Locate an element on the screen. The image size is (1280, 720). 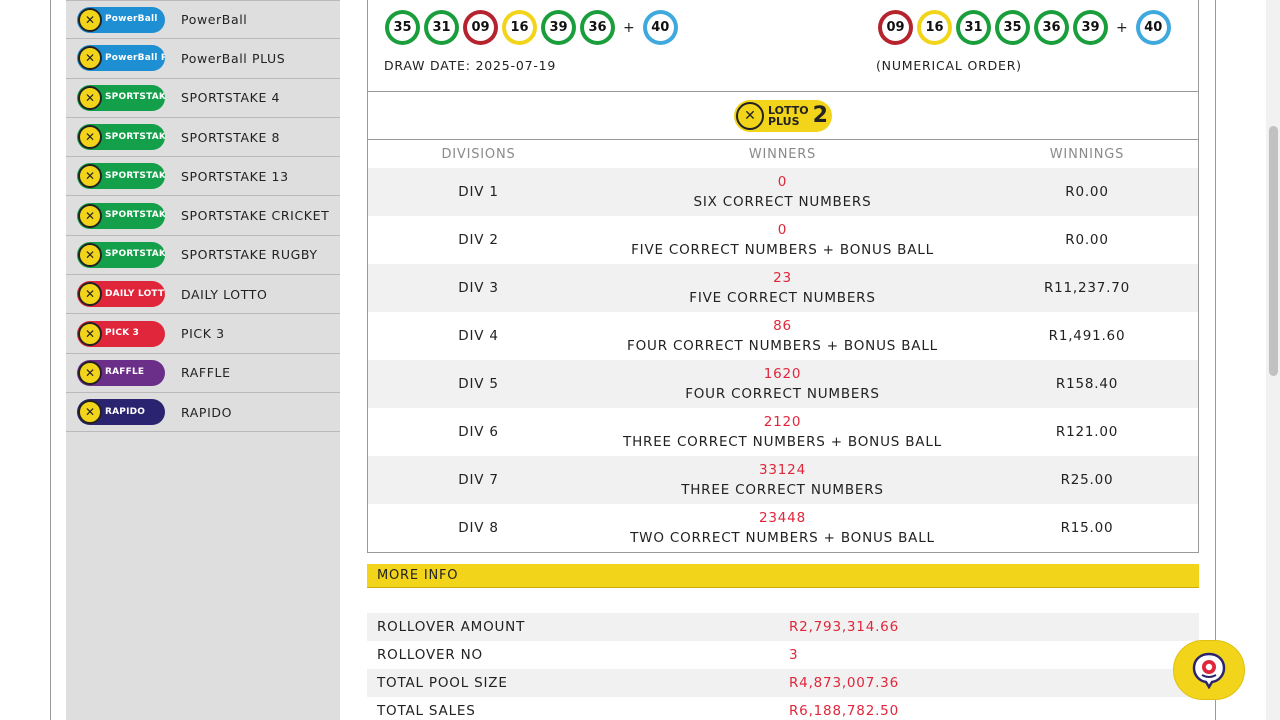
sidebar-item-sportstake-cricket: ✕SPORTSTAKE CRICKET SPORTSTAKE CRICKET is located at coordinates (203, 216).